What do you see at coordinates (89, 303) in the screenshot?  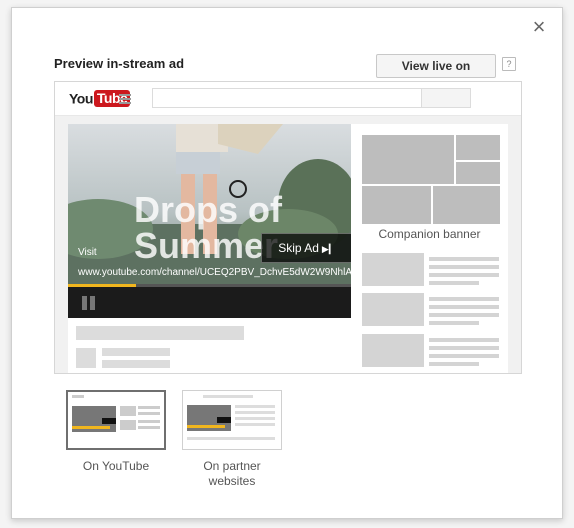 I see `pause-icon` at bounding box center [89, 303].